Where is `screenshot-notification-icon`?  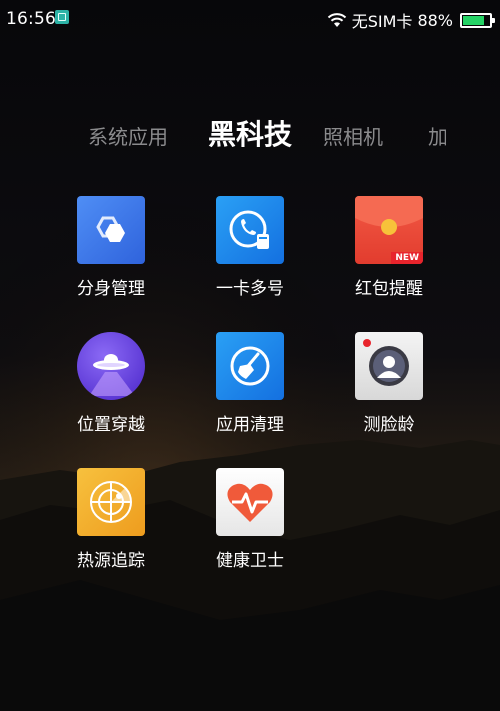 screenshot-notification-icon is located at coordinates (62, 17).